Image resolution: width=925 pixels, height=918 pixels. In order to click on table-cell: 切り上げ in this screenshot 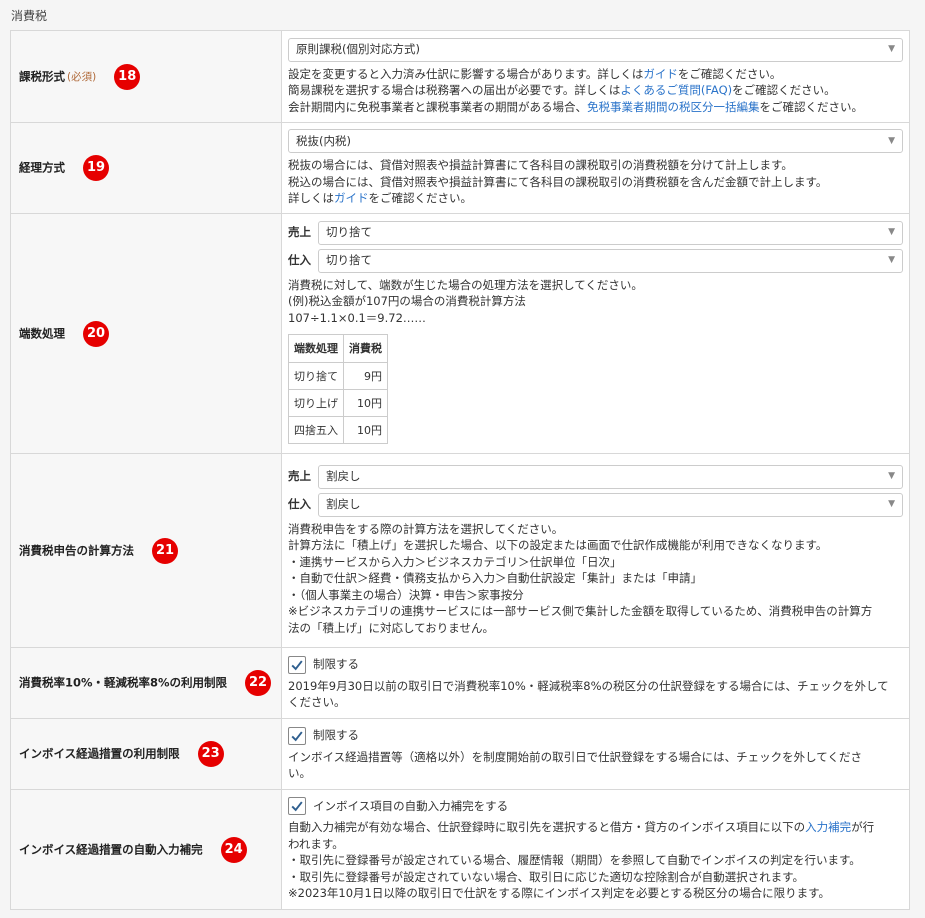, I will do `click(316, 403)`.